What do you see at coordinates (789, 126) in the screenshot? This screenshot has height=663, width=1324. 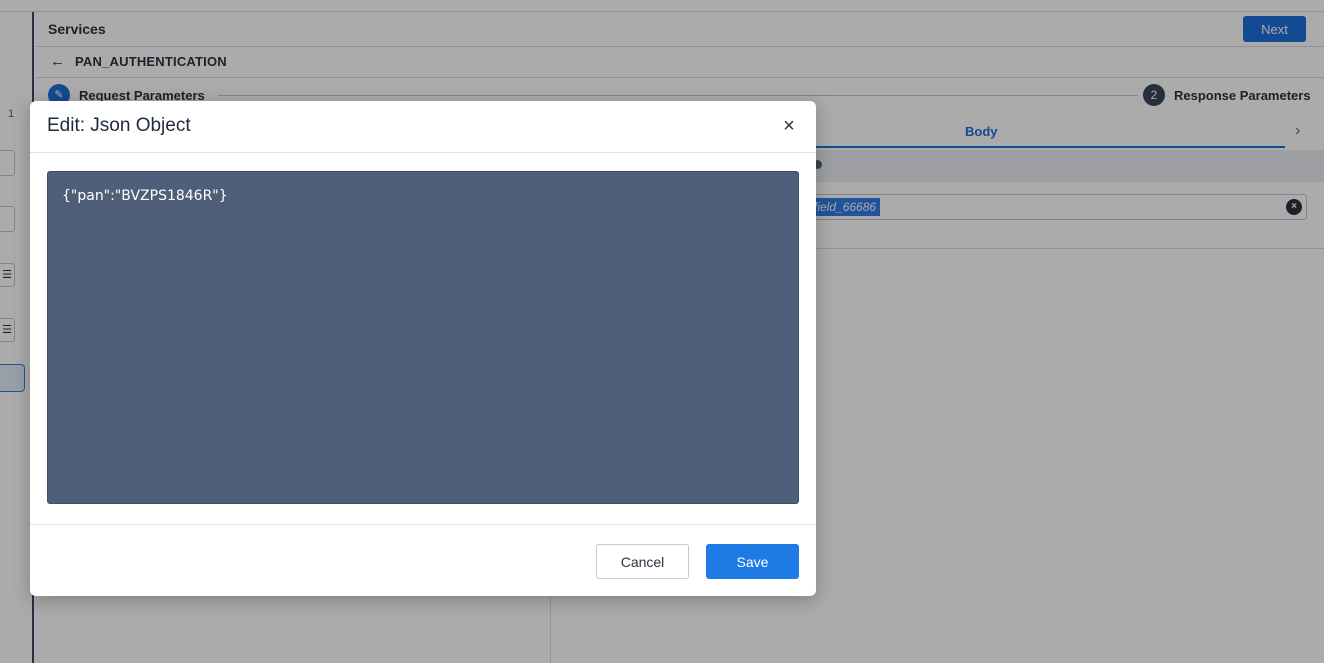 I see `close-icon: ×` at bounding box center [789, 126].